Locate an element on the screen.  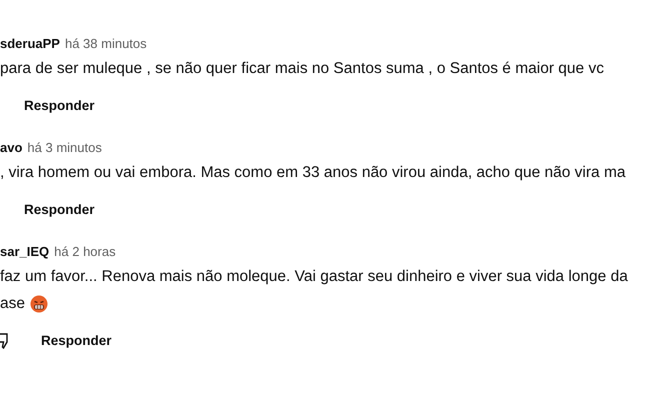
thumbs-down-icon is located at coordinates (5, 341).